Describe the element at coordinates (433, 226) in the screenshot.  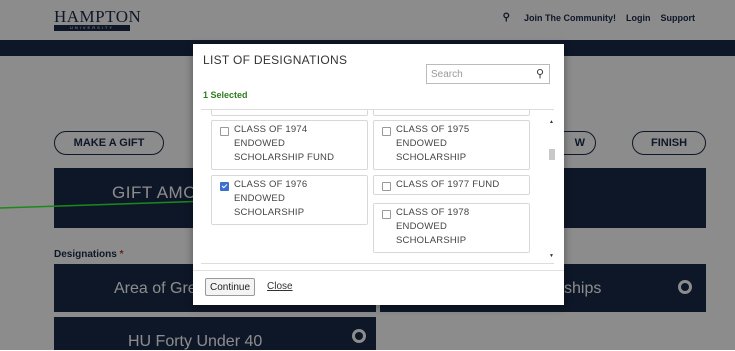
I see `designation-option-label: CLASS OF 1978 ENDOWED SCHOLARSHIP` at that location.